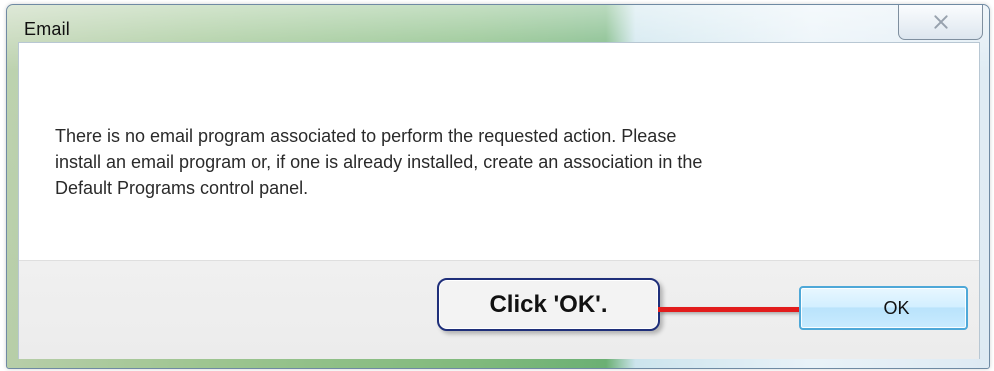 The width and height of the screenshot is (994, 371). What do you see at coordinates (883, 308) in the screenshot?
I see `ok-button: OK` at bounding box center [883, 308].